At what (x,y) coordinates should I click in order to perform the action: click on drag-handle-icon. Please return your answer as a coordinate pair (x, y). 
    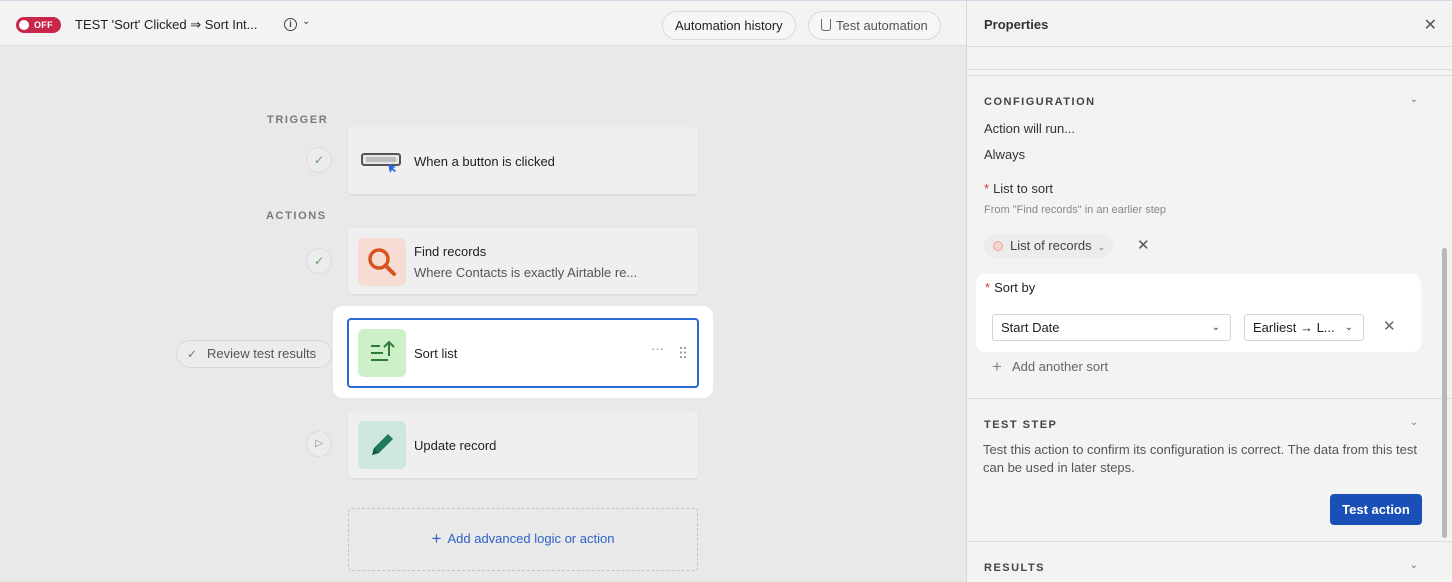
    Looking at the image, I should click on (683, 352).